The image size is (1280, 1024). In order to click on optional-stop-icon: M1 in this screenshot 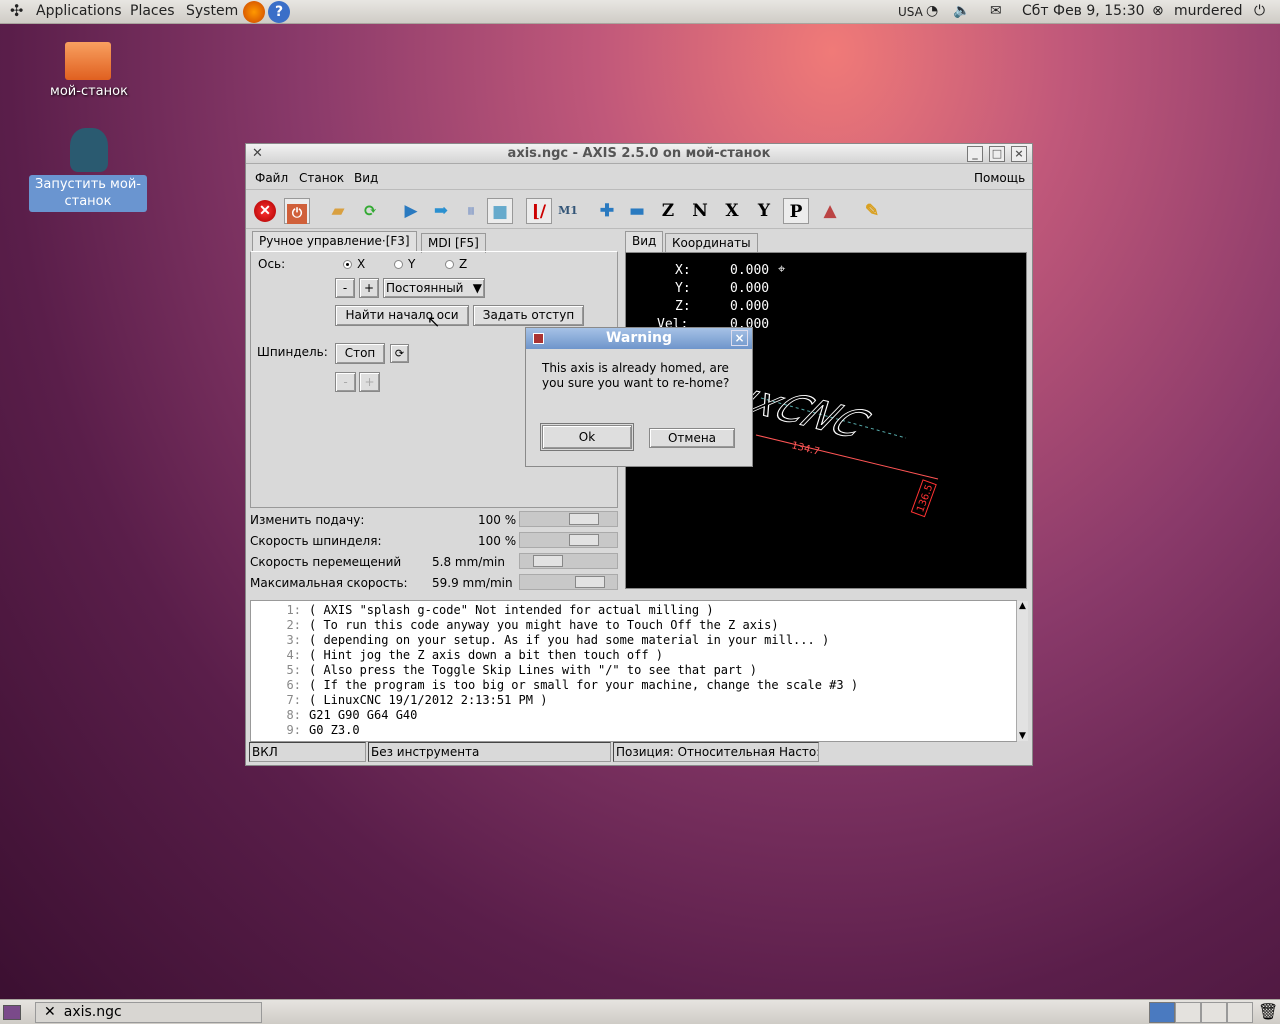, I will do `click(568, 211)`.